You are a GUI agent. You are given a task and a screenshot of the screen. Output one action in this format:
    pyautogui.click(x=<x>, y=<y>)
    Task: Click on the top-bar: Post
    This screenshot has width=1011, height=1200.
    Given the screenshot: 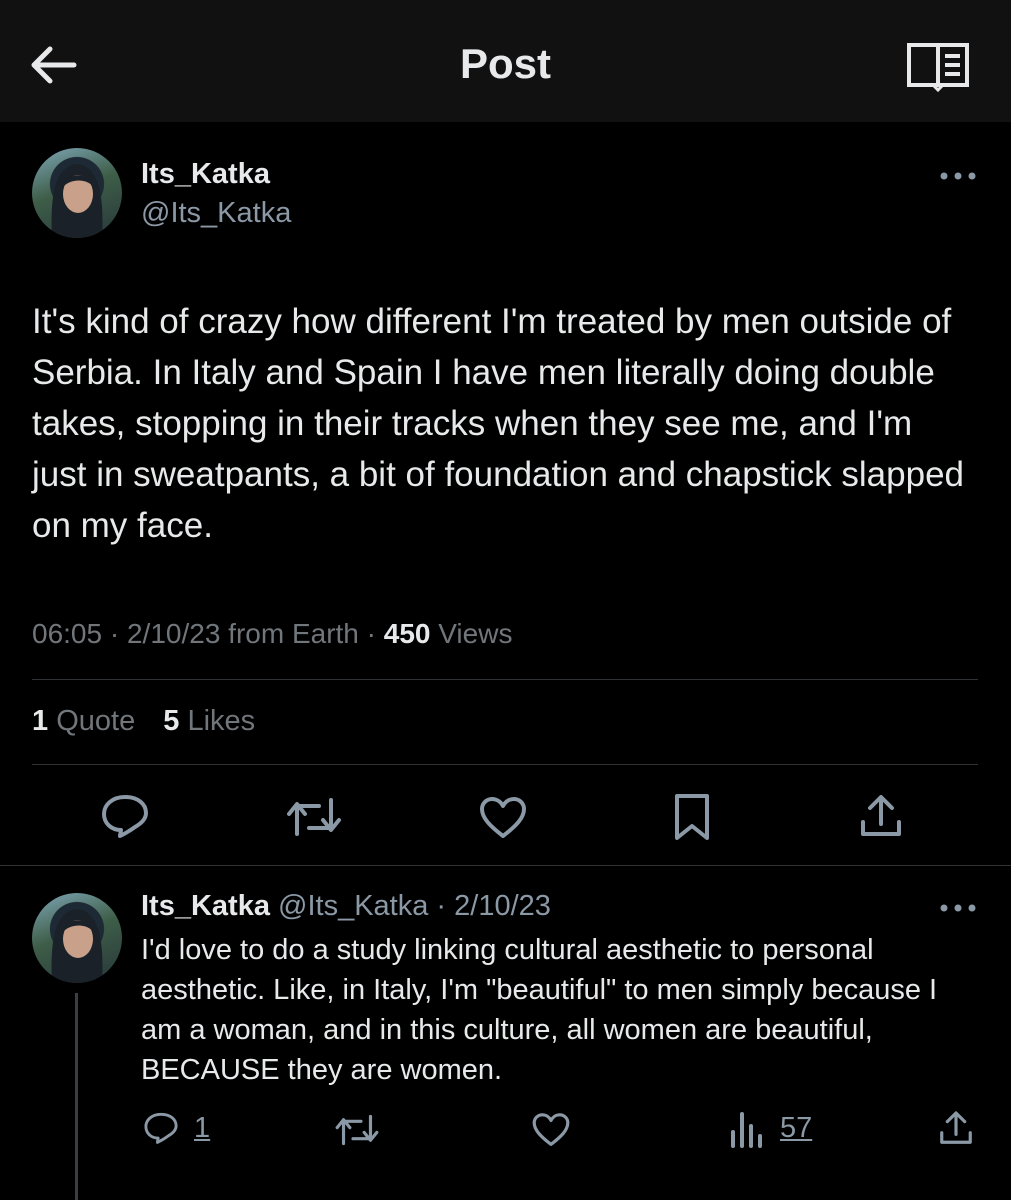 What is the action you would take?
    pyautogui.click(x=505, y=61)
    